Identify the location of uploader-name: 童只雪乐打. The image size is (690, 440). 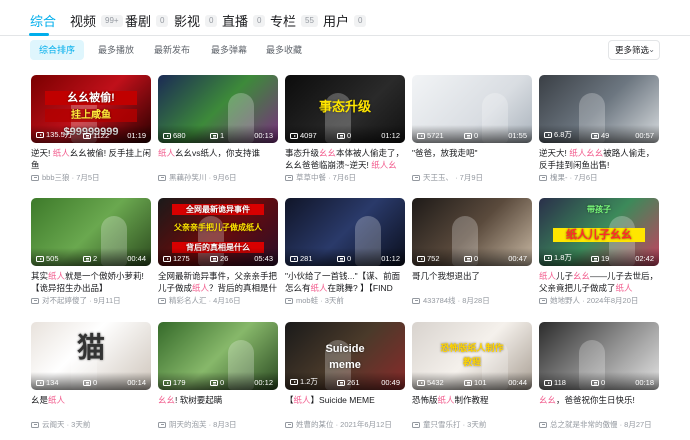
(442, 424).